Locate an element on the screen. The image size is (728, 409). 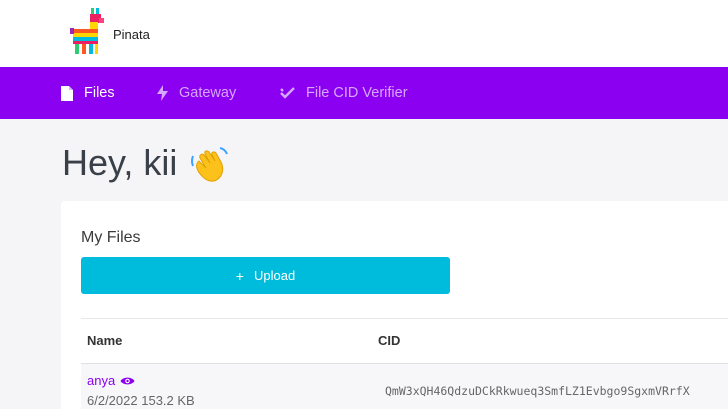
upload-label: Upload is located at coordinates (274, 275).